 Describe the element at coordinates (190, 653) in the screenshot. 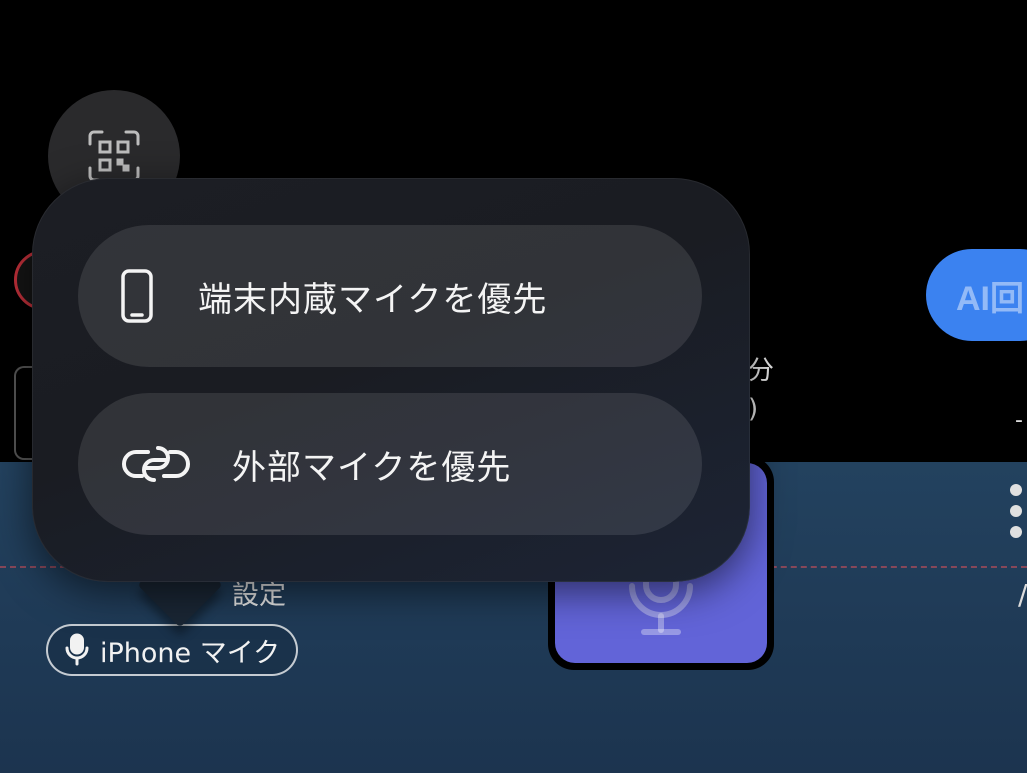

I see `mic-source-label: iPhone マイク` at that location.